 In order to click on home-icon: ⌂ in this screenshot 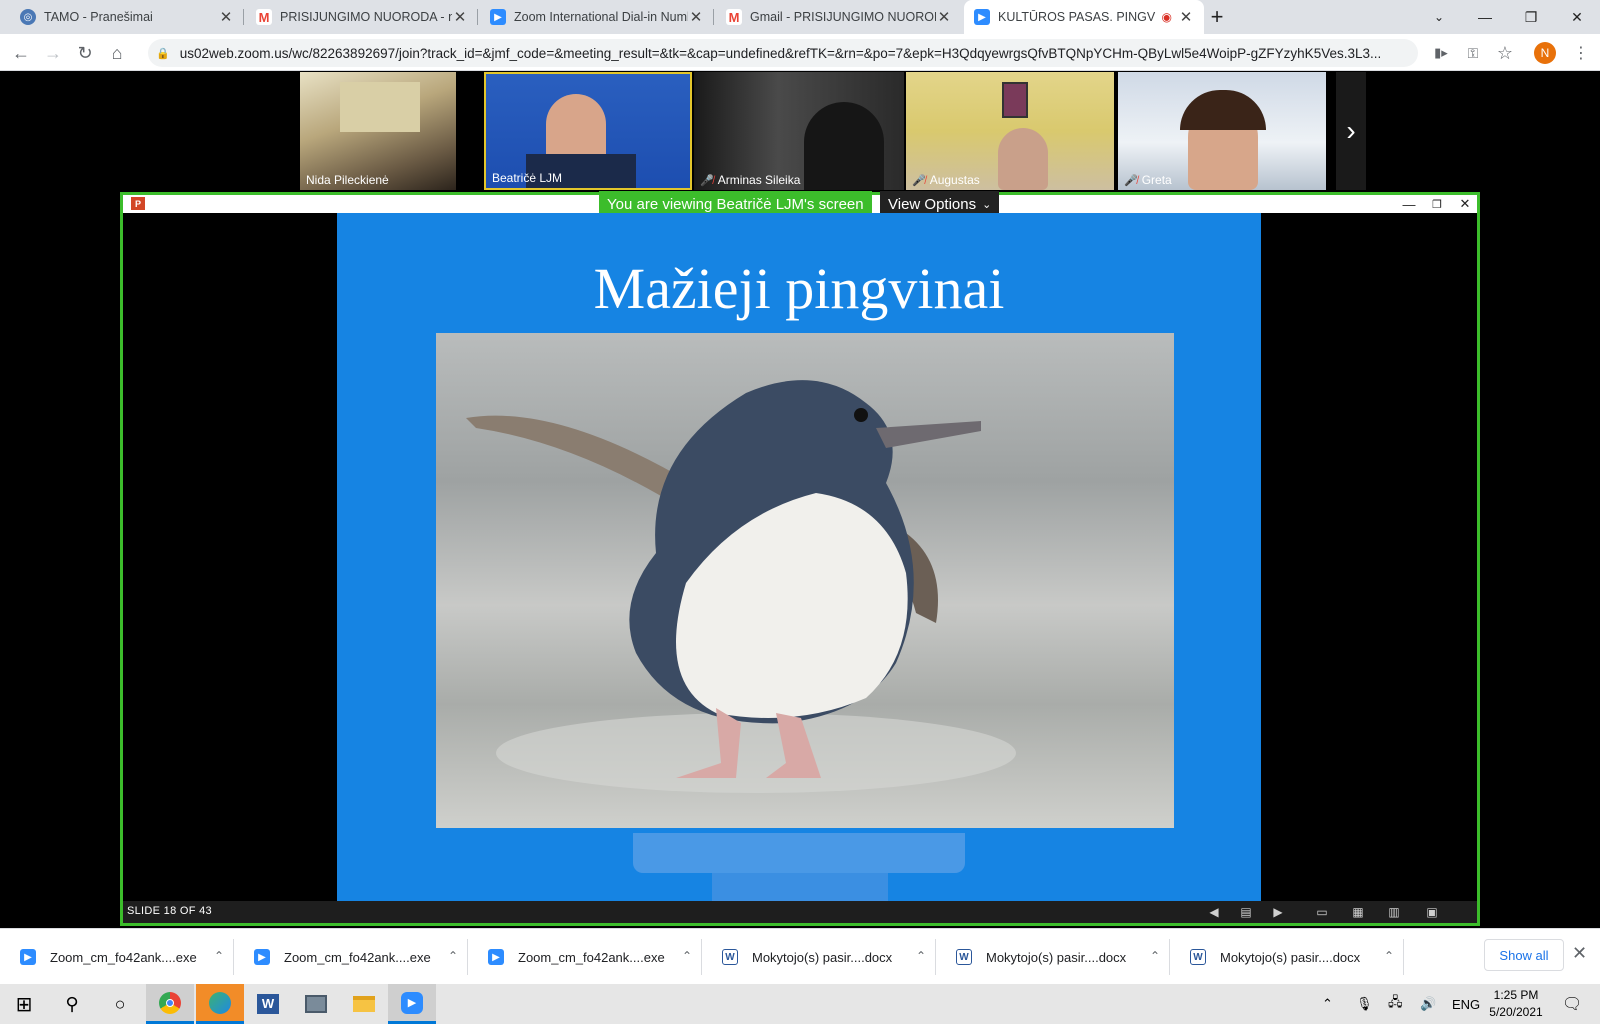, I will do `click(117, 53)`.